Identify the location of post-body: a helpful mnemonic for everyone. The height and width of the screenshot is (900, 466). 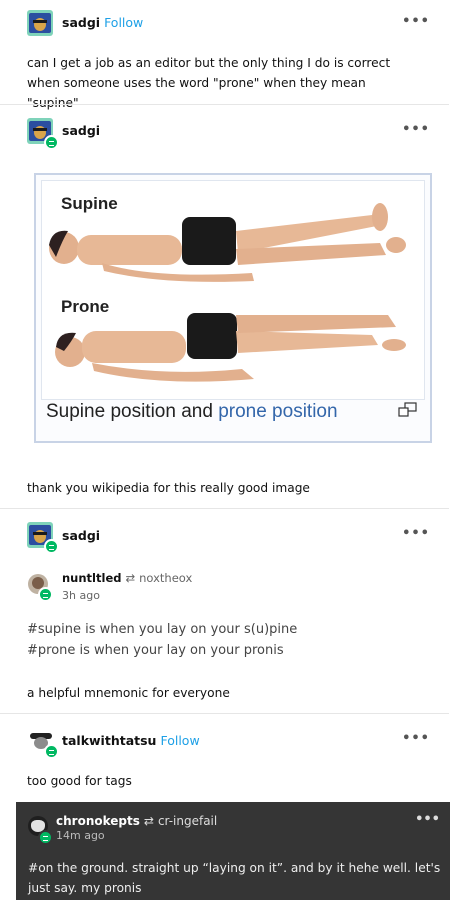
(128, 693).